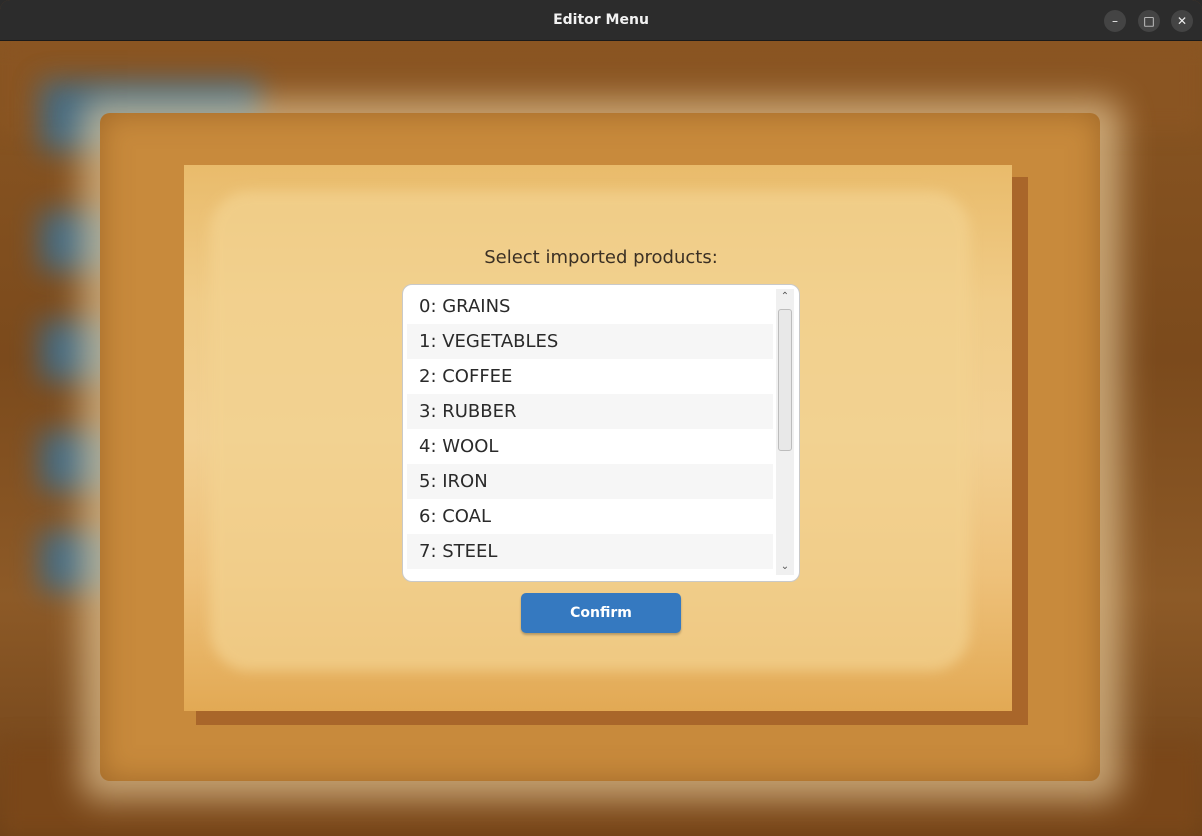 The width and height of the screenshot is (1202, 836). I want to click on list-item: 1: VEGETABLES, so click(590, 341).